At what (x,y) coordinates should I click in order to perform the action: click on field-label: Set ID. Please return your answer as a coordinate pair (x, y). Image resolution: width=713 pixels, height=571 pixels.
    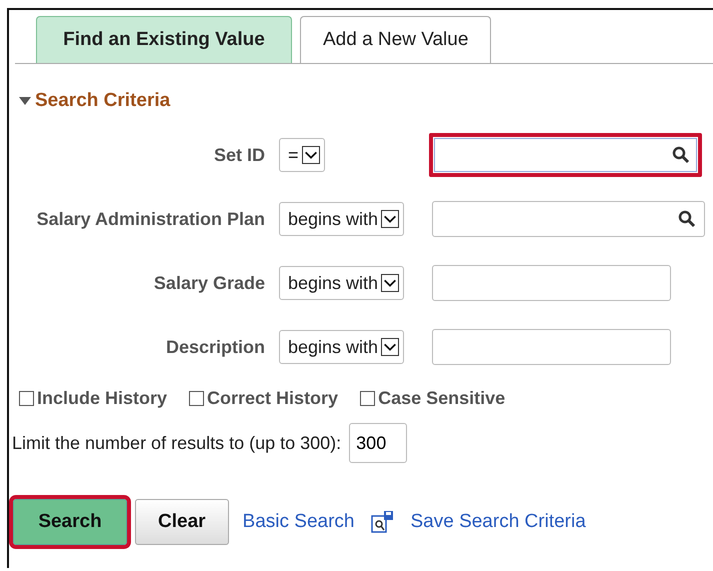
    Looking at the image, I should click on (238, 155).